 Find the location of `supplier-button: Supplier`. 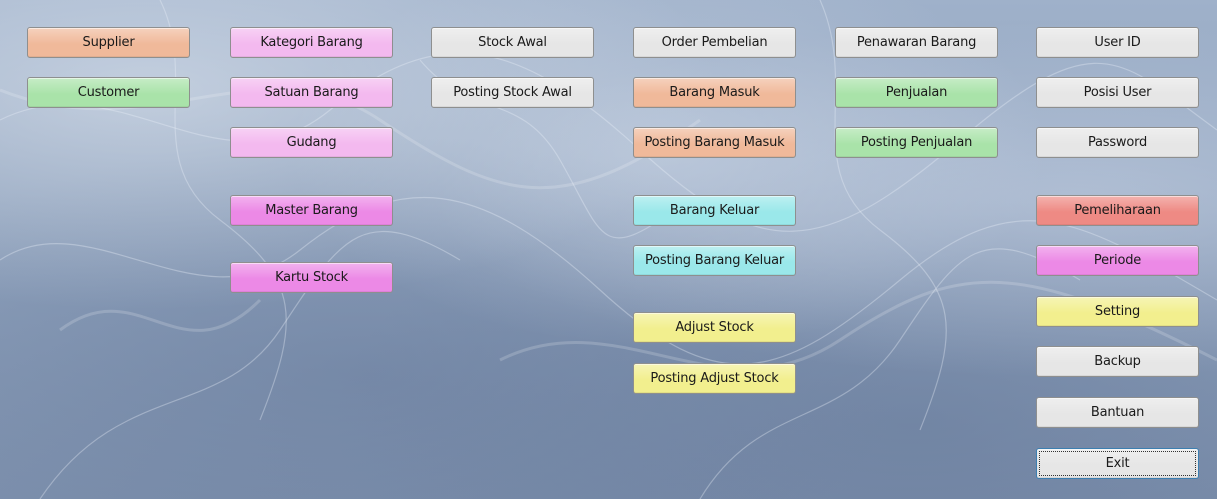

supplier-button: Supplier is located at coordinates (108, 42).